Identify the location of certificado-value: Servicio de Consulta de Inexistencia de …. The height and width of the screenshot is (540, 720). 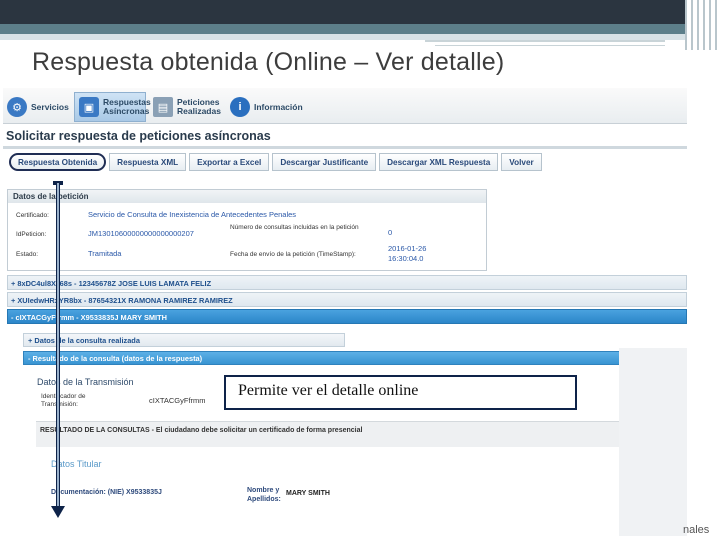
(192, 214).